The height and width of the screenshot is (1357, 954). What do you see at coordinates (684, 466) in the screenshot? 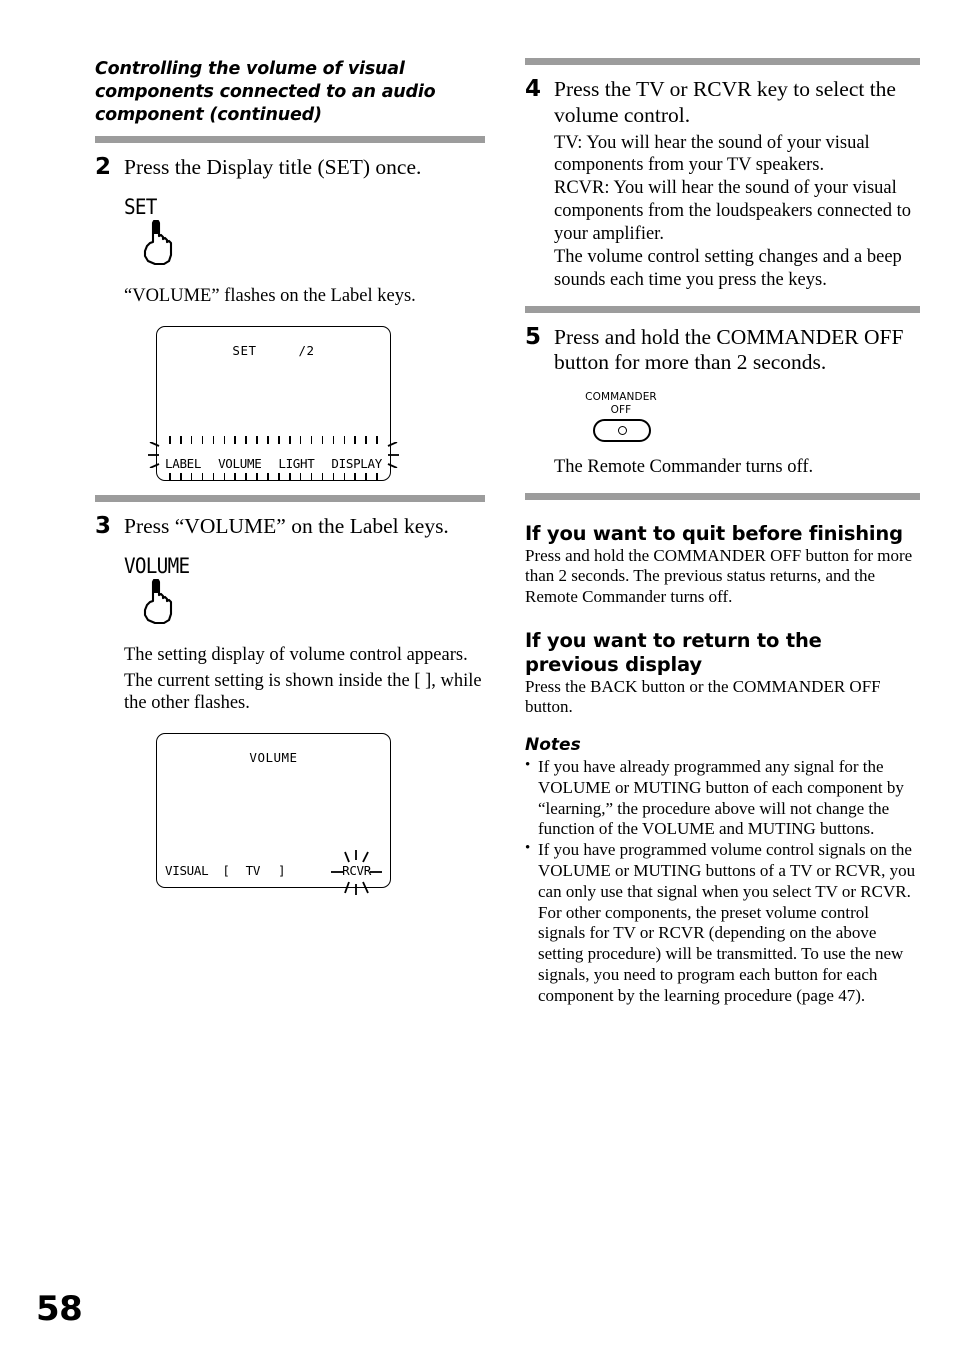
I see `step-5-result: The Remote Commander turns off.` at bounding box center [684, 466].